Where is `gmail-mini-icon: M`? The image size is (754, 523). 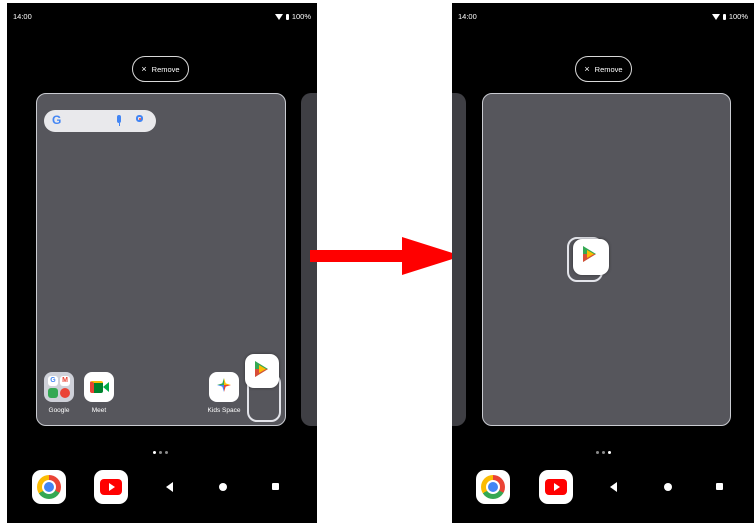
gmail-mini-icon: M is located at coordinates (65, 381).